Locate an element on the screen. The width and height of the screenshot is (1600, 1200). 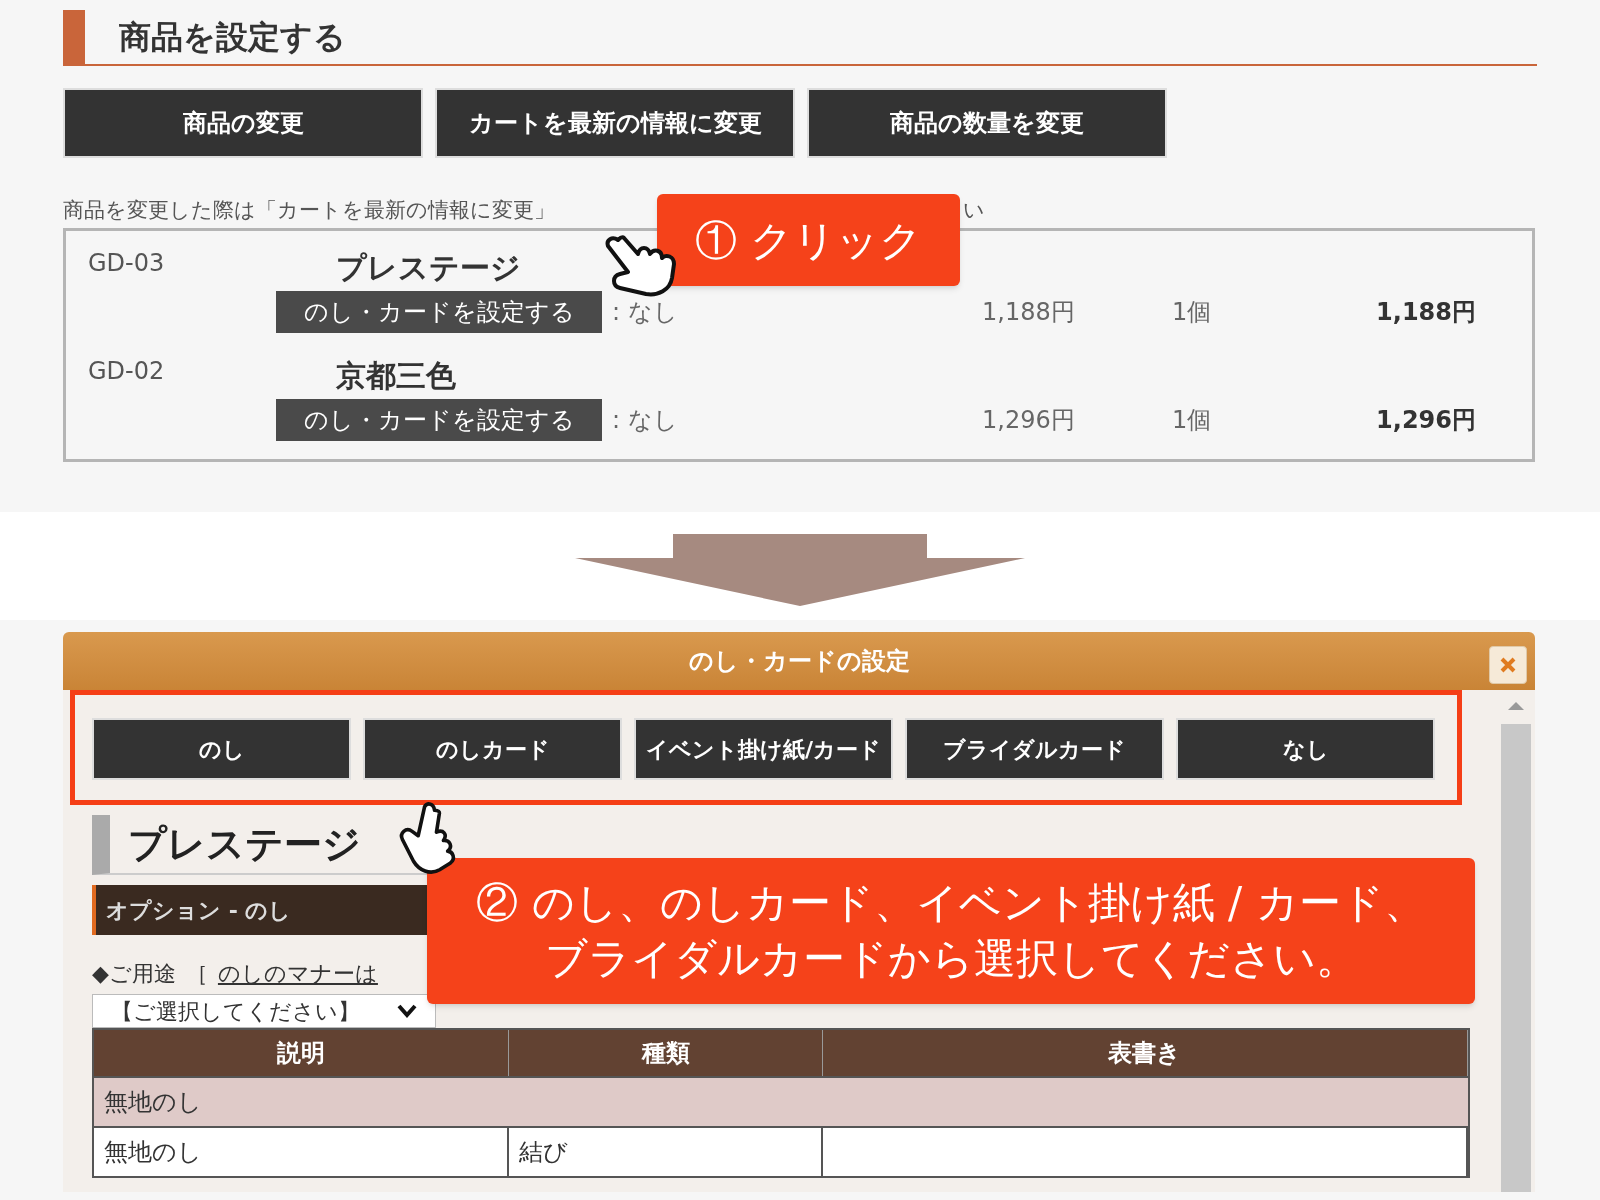
unit-price: 1,296円 is located at coordinates (1029, 420).